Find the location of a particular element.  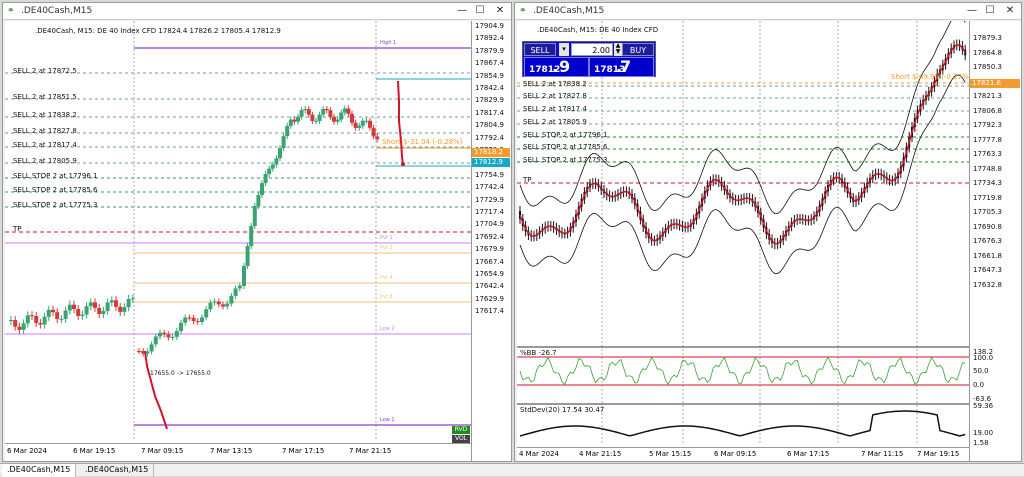

rvd-button: RVD is located at coordinates (461, 430).